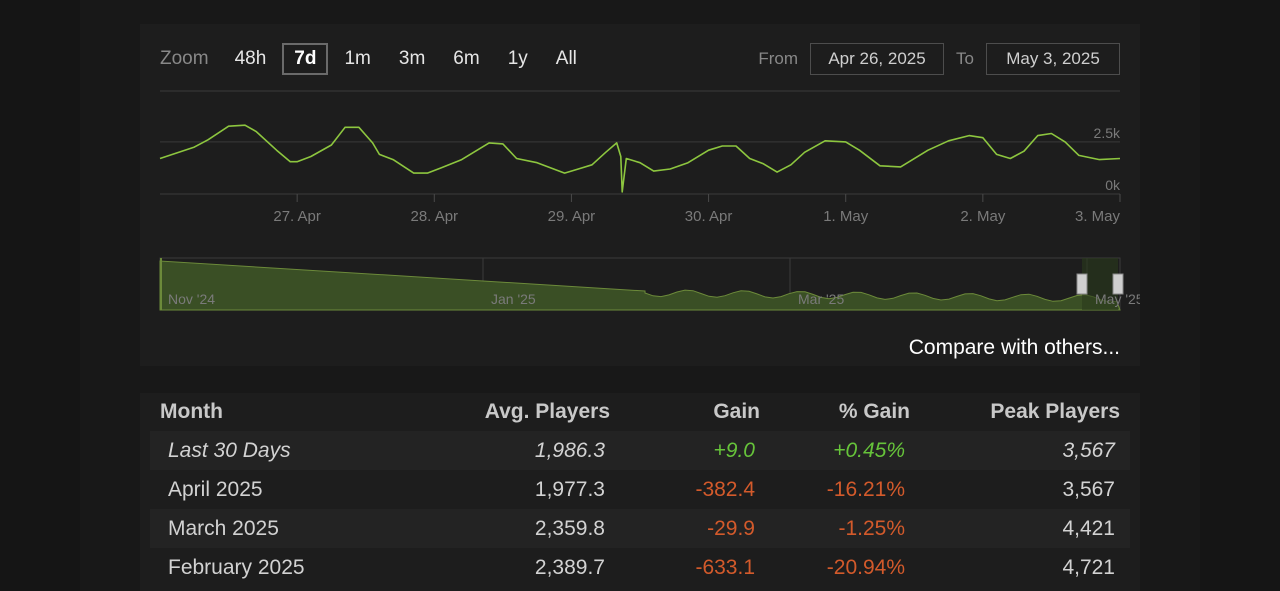 The width and height of the screenshot is (1280, 591). I want to click on navigator-left-handle, so click(1082, 284).